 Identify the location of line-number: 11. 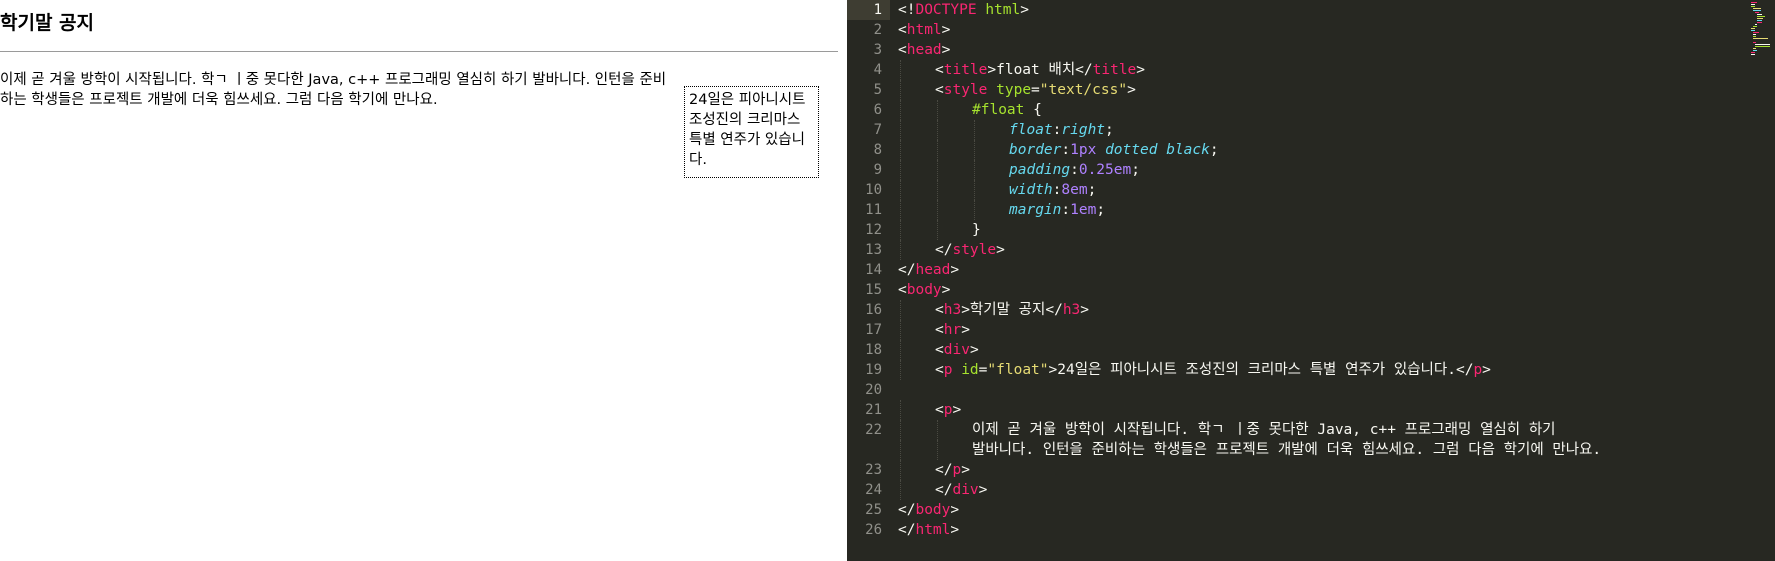
(873, 210).